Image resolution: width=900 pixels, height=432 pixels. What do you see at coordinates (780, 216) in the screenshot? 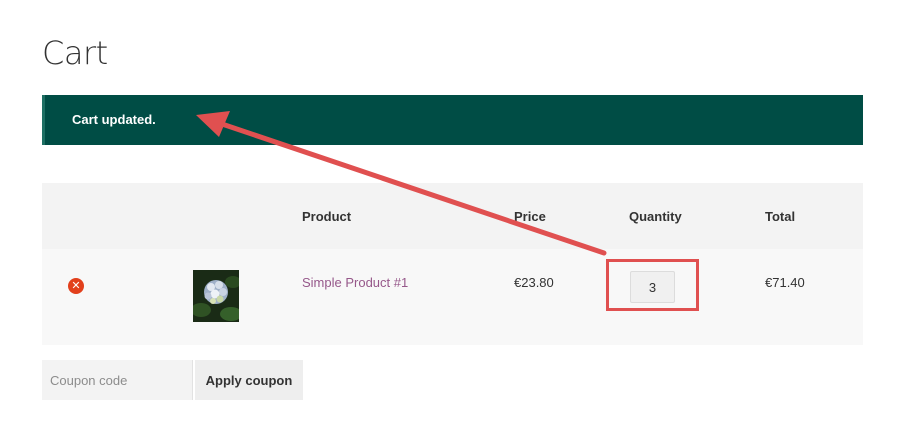
I see `header-total: Total` at bounding box center [780, 216].